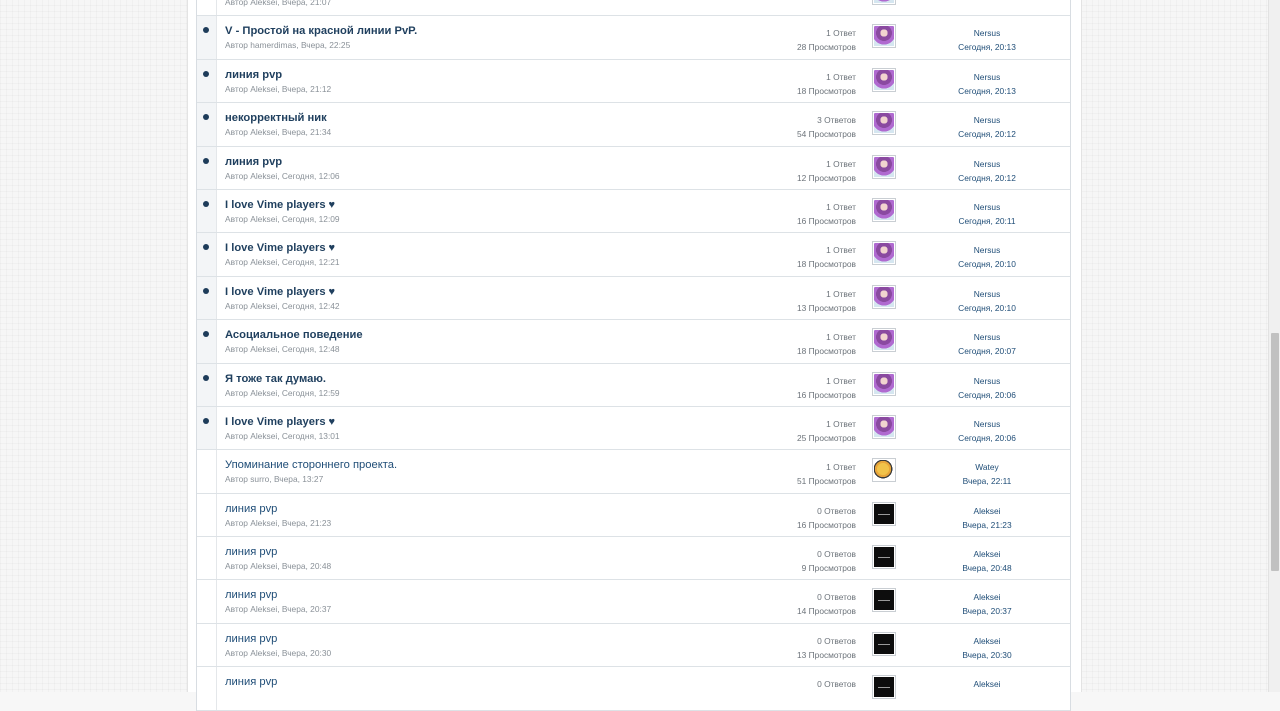 This screenshot has width=1280, height=711. Describe the element at coordinates (987, 481) in the screenshot. I see `last-post-date-link: Вчера, 22:11` at that location.